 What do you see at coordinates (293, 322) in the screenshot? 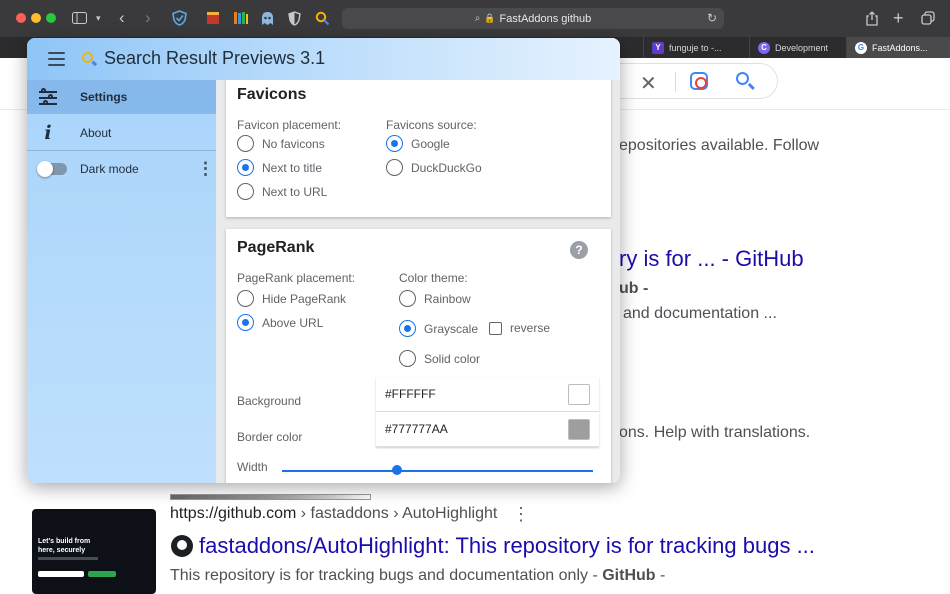
I see `radio-label: Above URL` at bounding box center [293, 322].